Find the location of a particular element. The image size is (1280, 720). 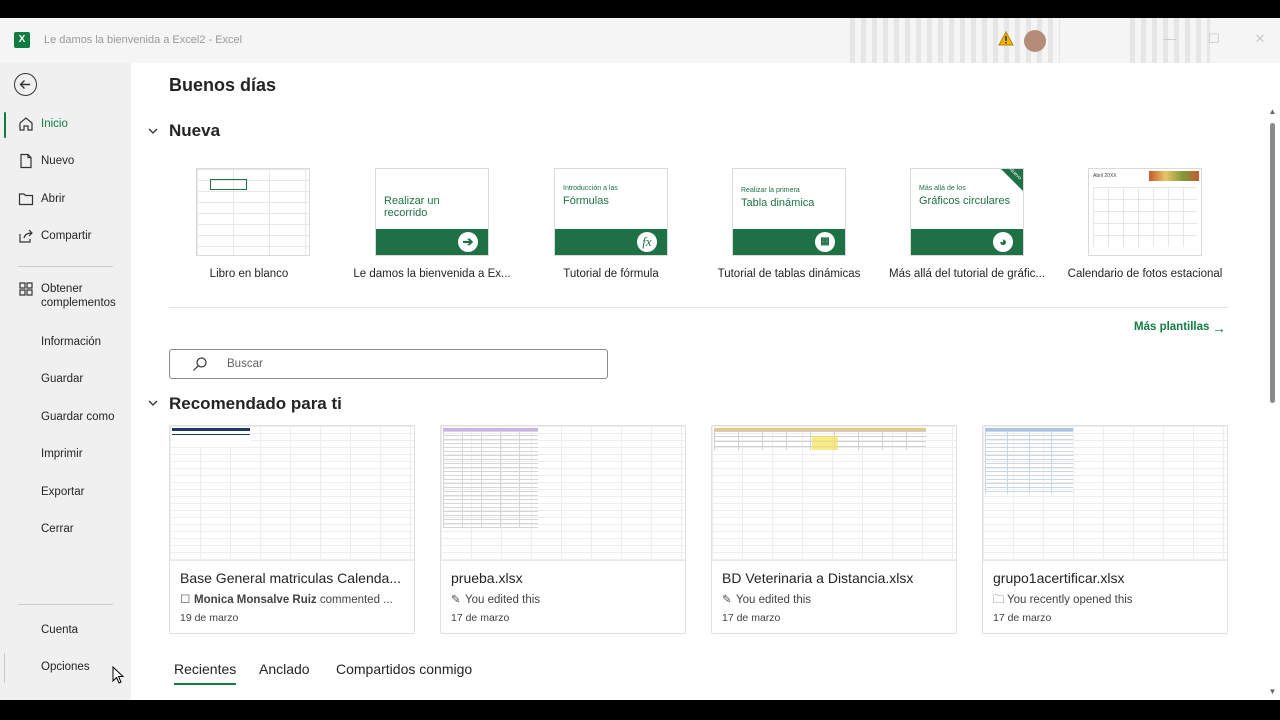

template-thumbnail: Introducción a las Fórmulas fx is located at coordinates (611, 212).